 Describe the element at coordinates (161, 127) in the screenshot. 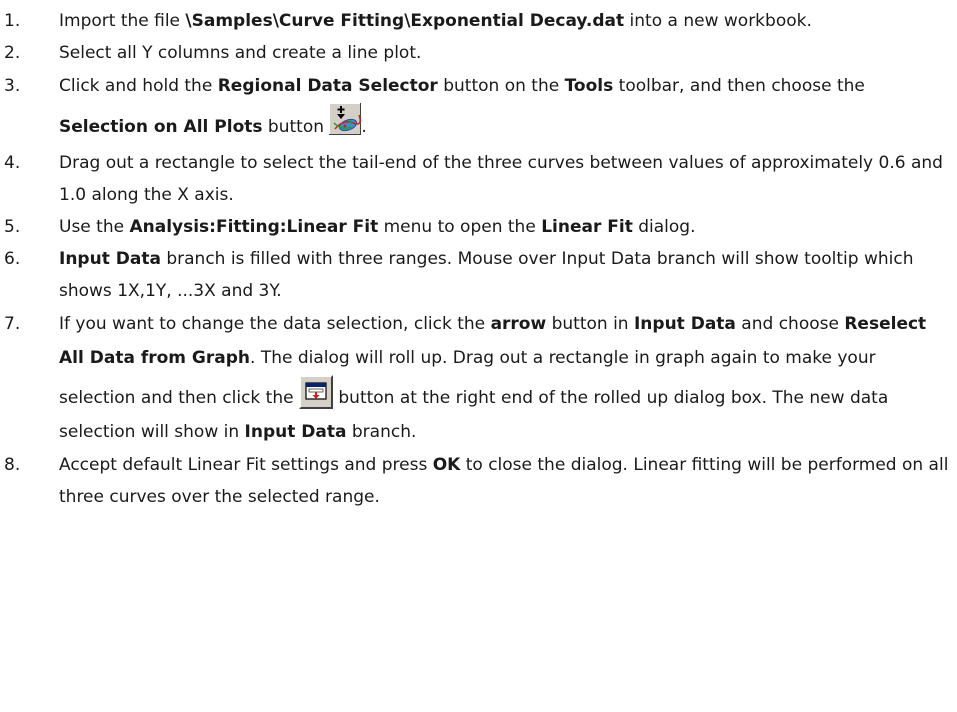

I see `selection-on-all-plots-label: Selection on All Plots` at that location.